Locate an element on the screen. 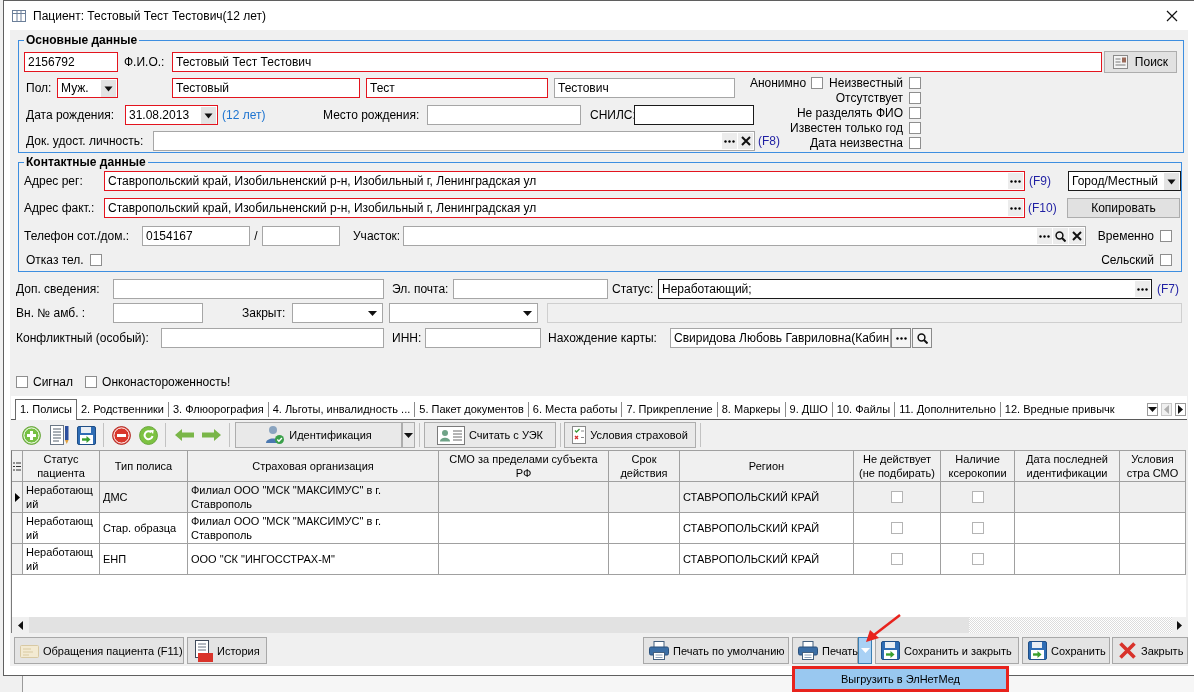  birthplace-field is located at coordinates (504, 115).